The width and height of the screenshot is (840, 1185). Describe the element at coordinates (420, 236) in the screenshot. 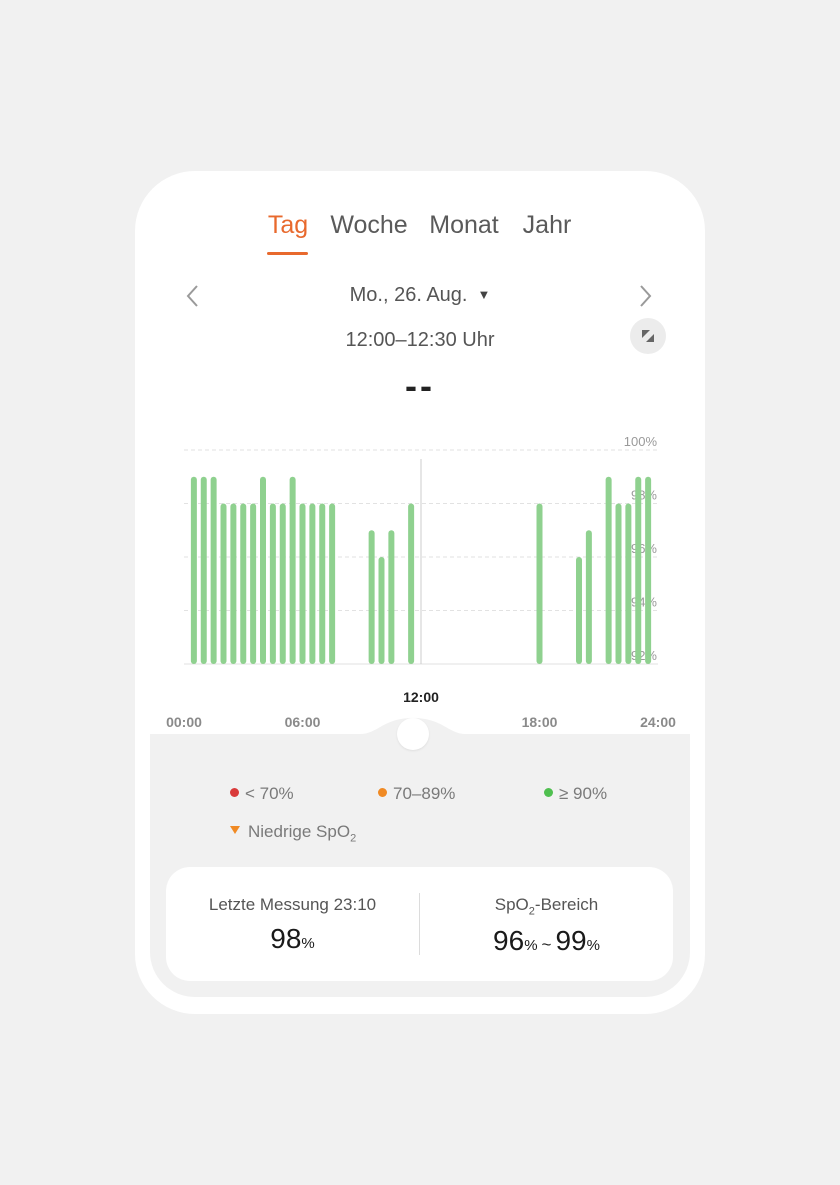

I see `period-tabs: Tag Woche Monat Jahr` at that location.